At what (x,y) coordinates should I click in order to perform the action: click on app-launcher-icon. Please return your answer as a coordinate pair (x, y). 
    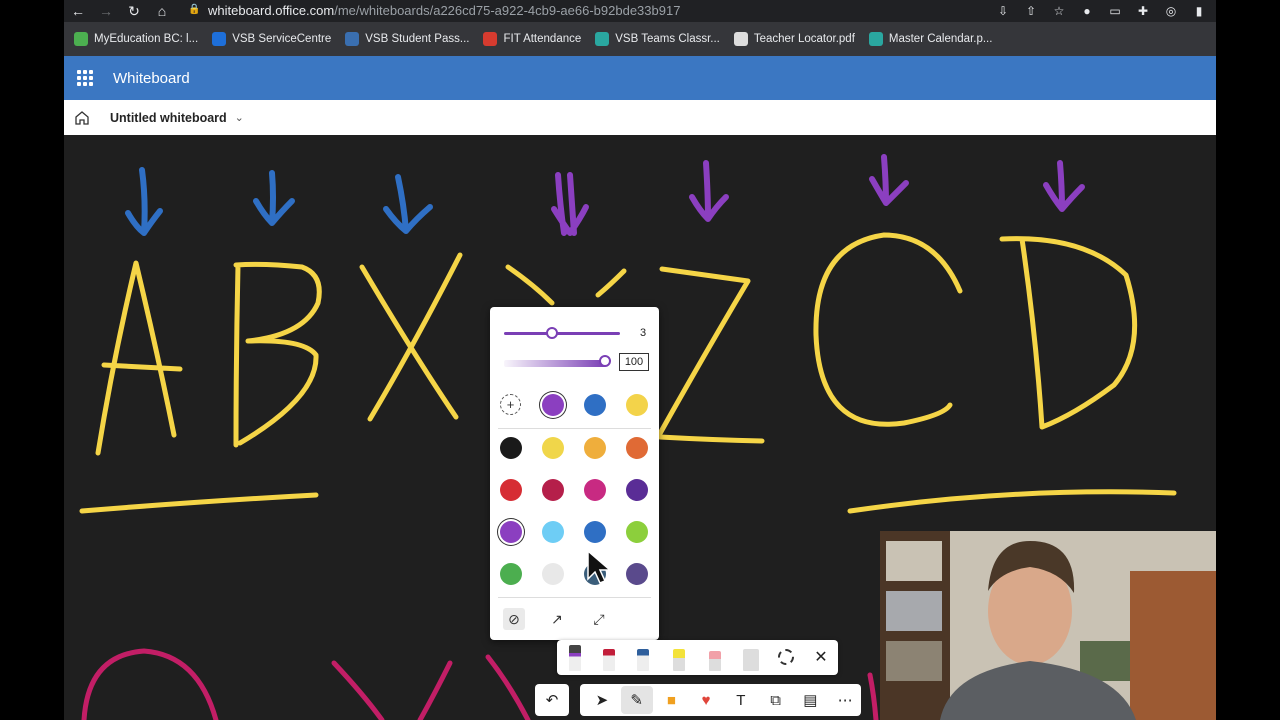
    Looking at the image, I should click on (85, 78).